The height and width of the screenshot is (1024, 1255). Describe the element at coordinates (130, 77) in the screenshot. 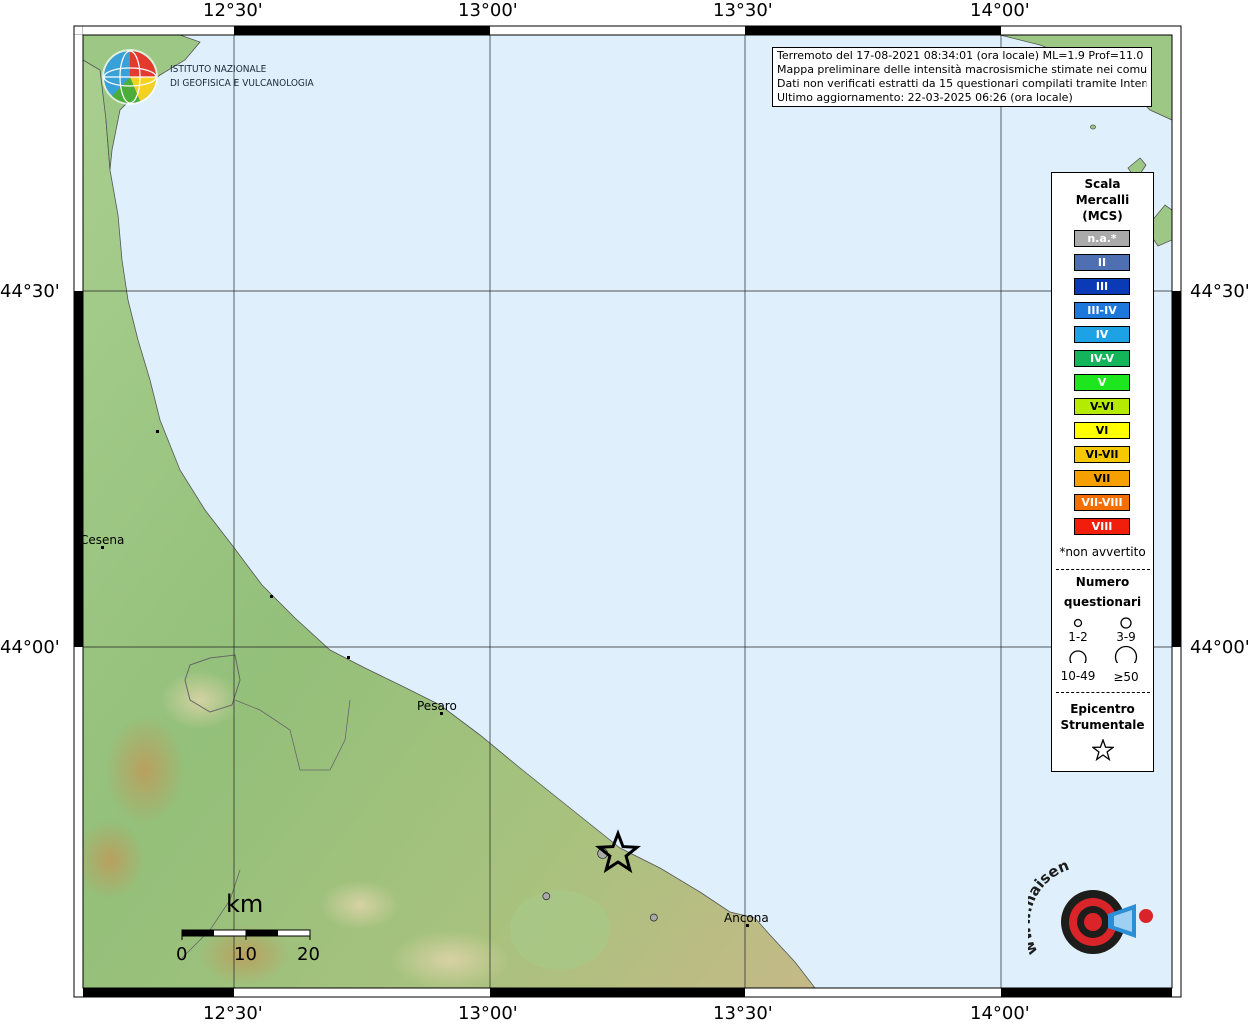

I see `ingv-logo` at that location.